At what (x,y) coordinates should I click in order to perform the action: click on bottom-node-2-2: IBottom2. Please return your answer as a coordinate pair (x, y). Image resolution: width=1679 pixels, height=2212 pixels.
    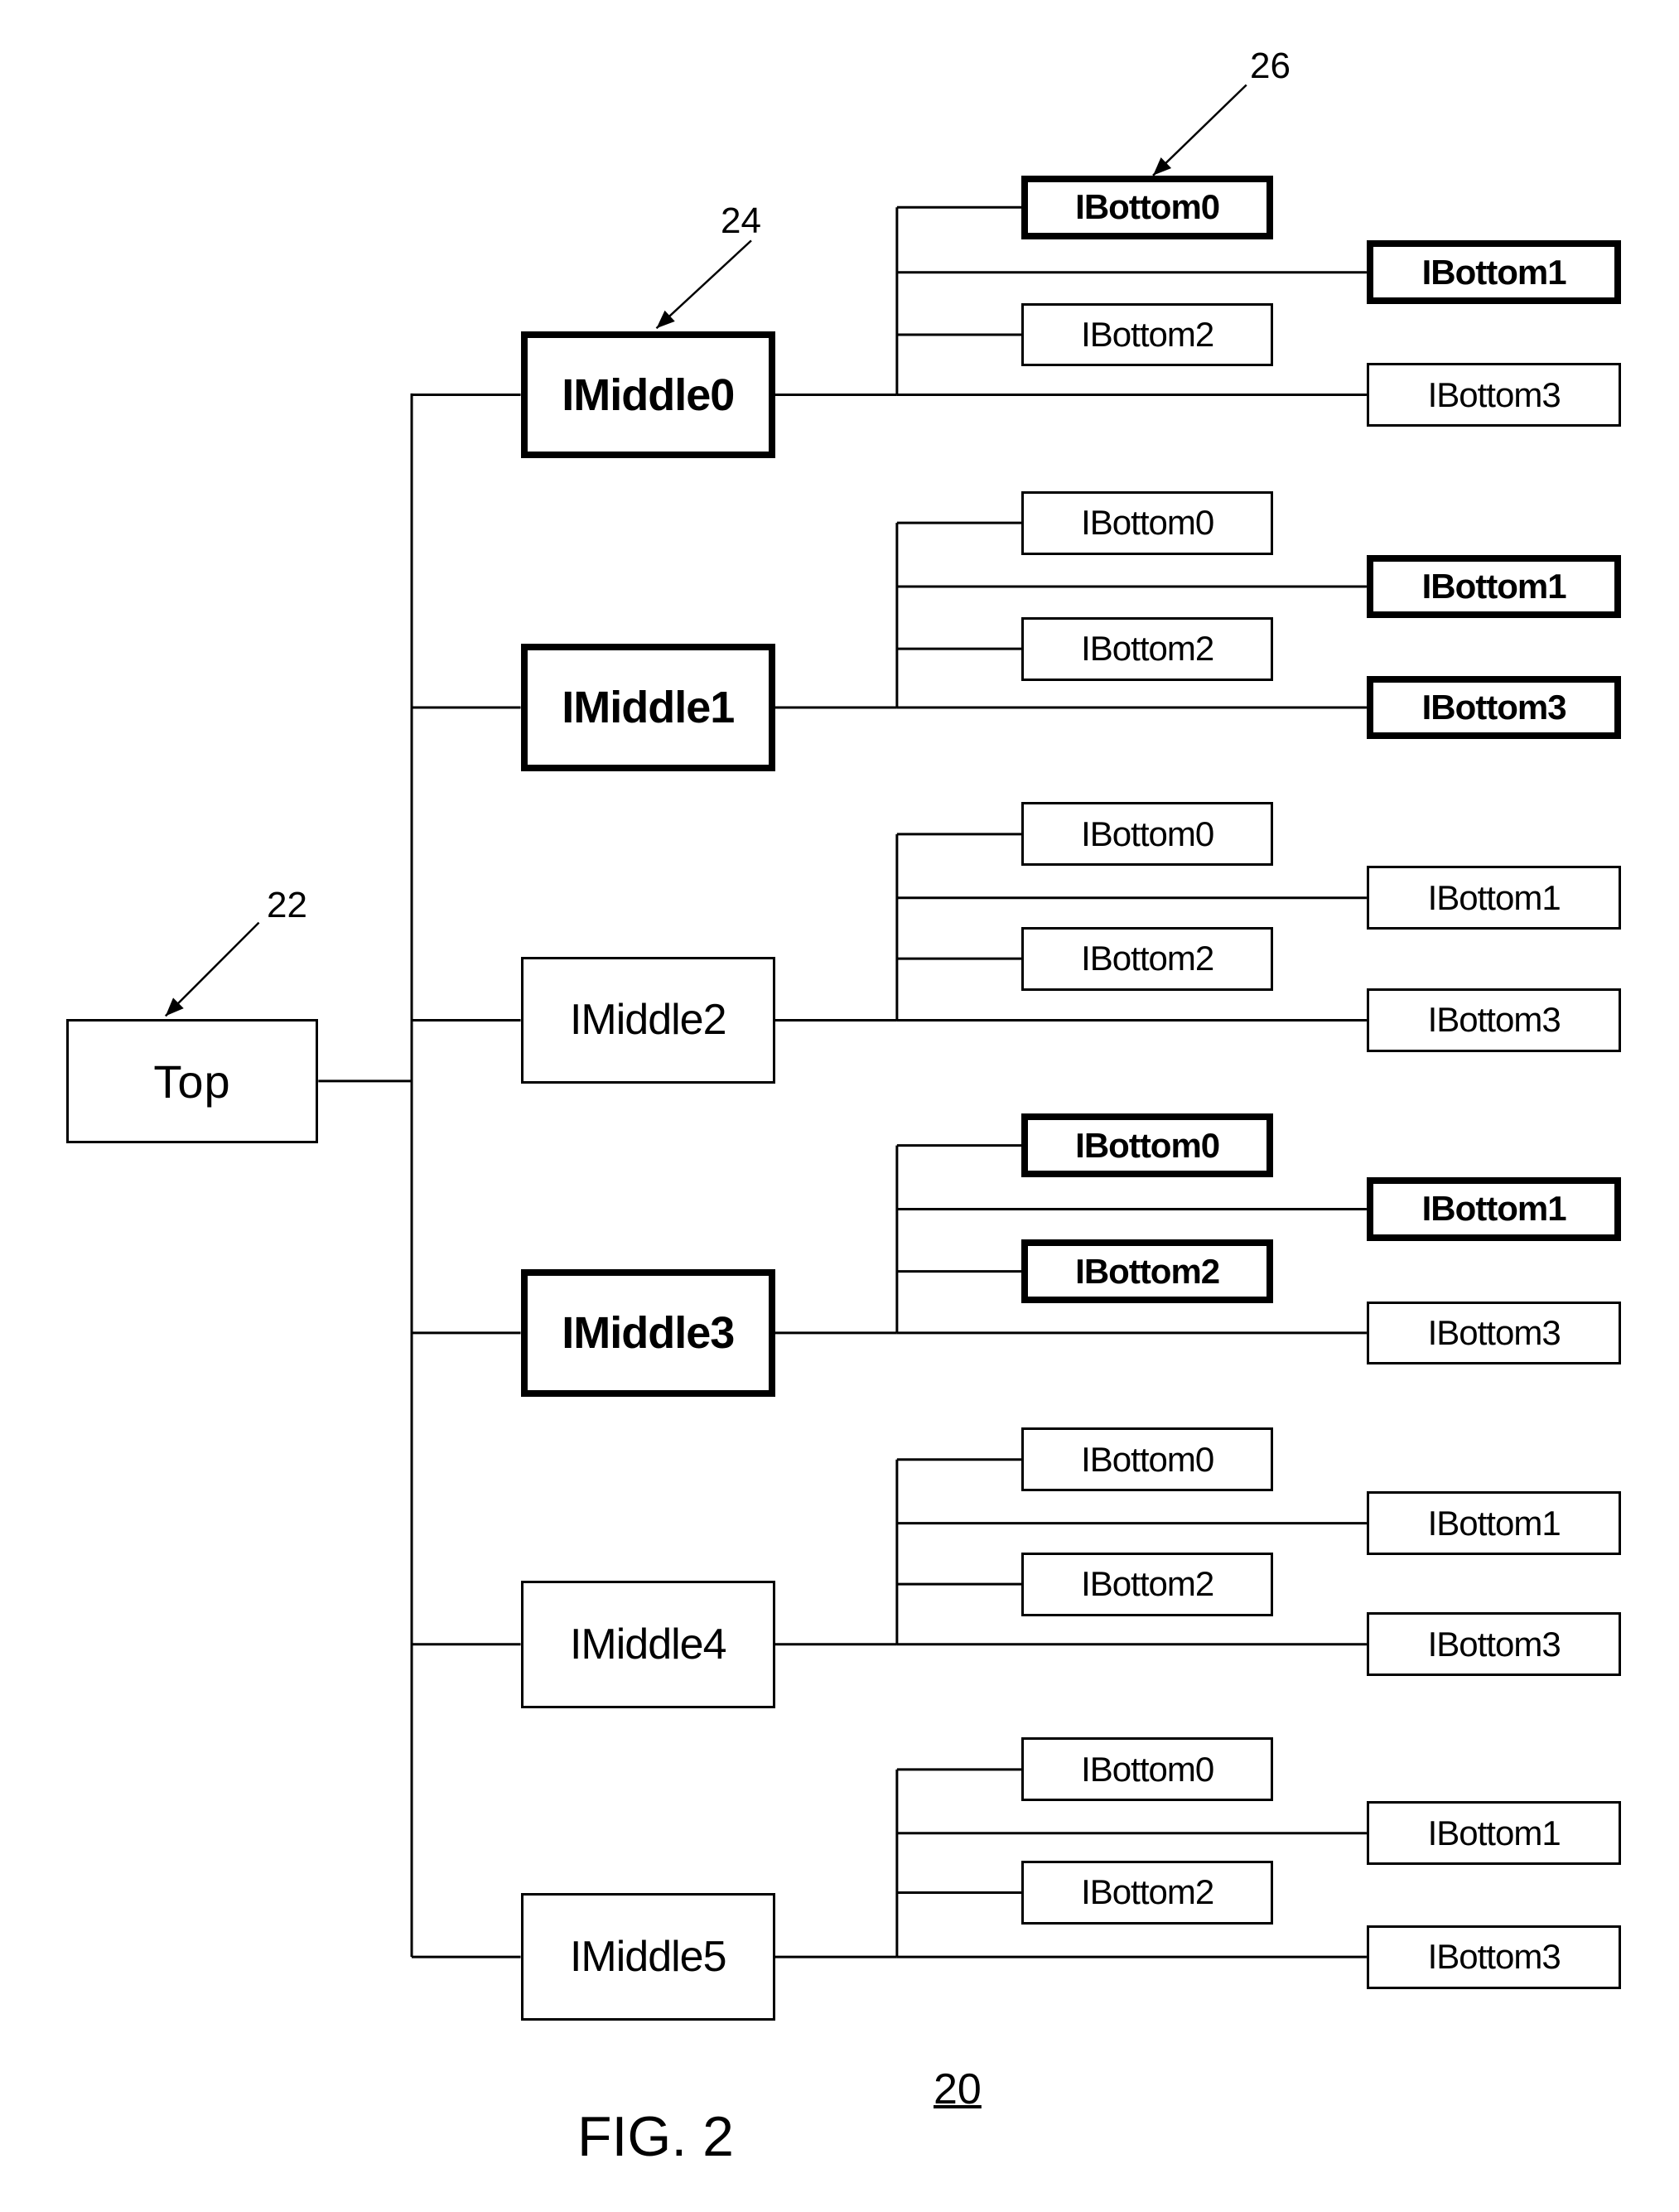
    Looking at the image, I should click on (1147, 958).